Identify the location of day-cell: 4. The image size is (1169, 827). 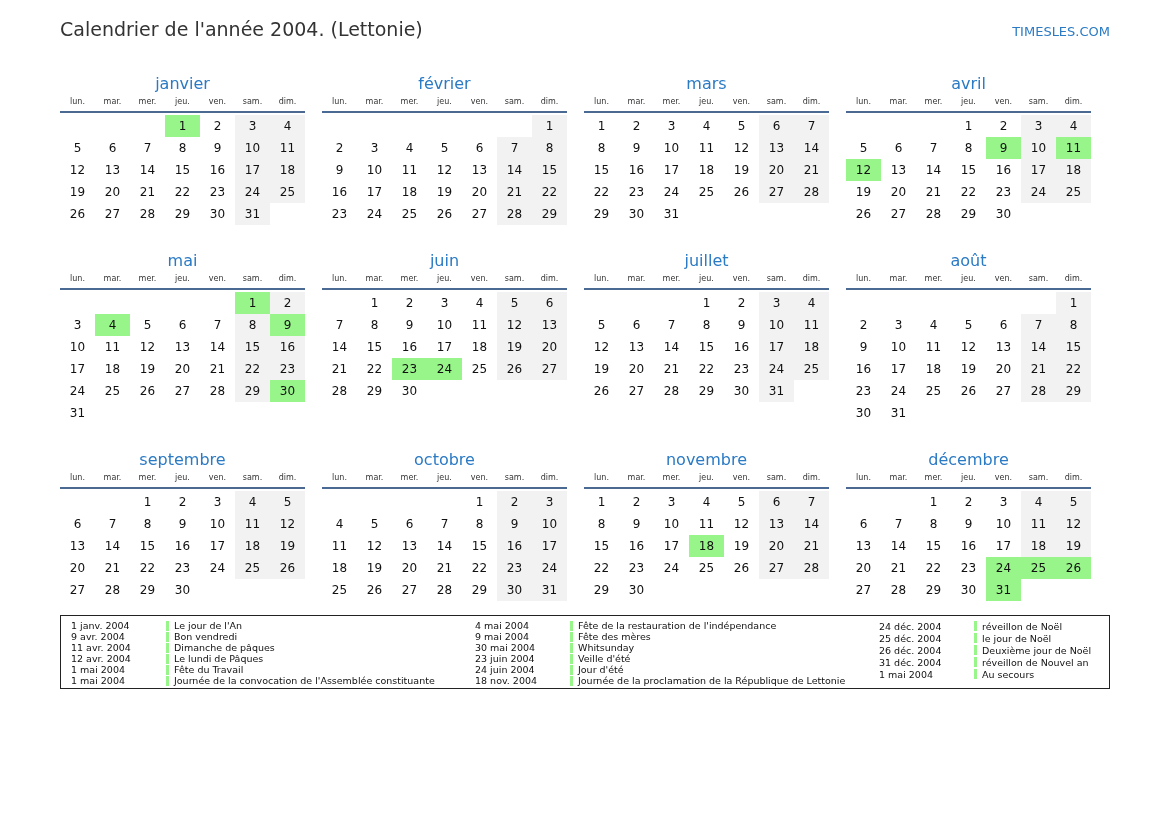
(112, 325).